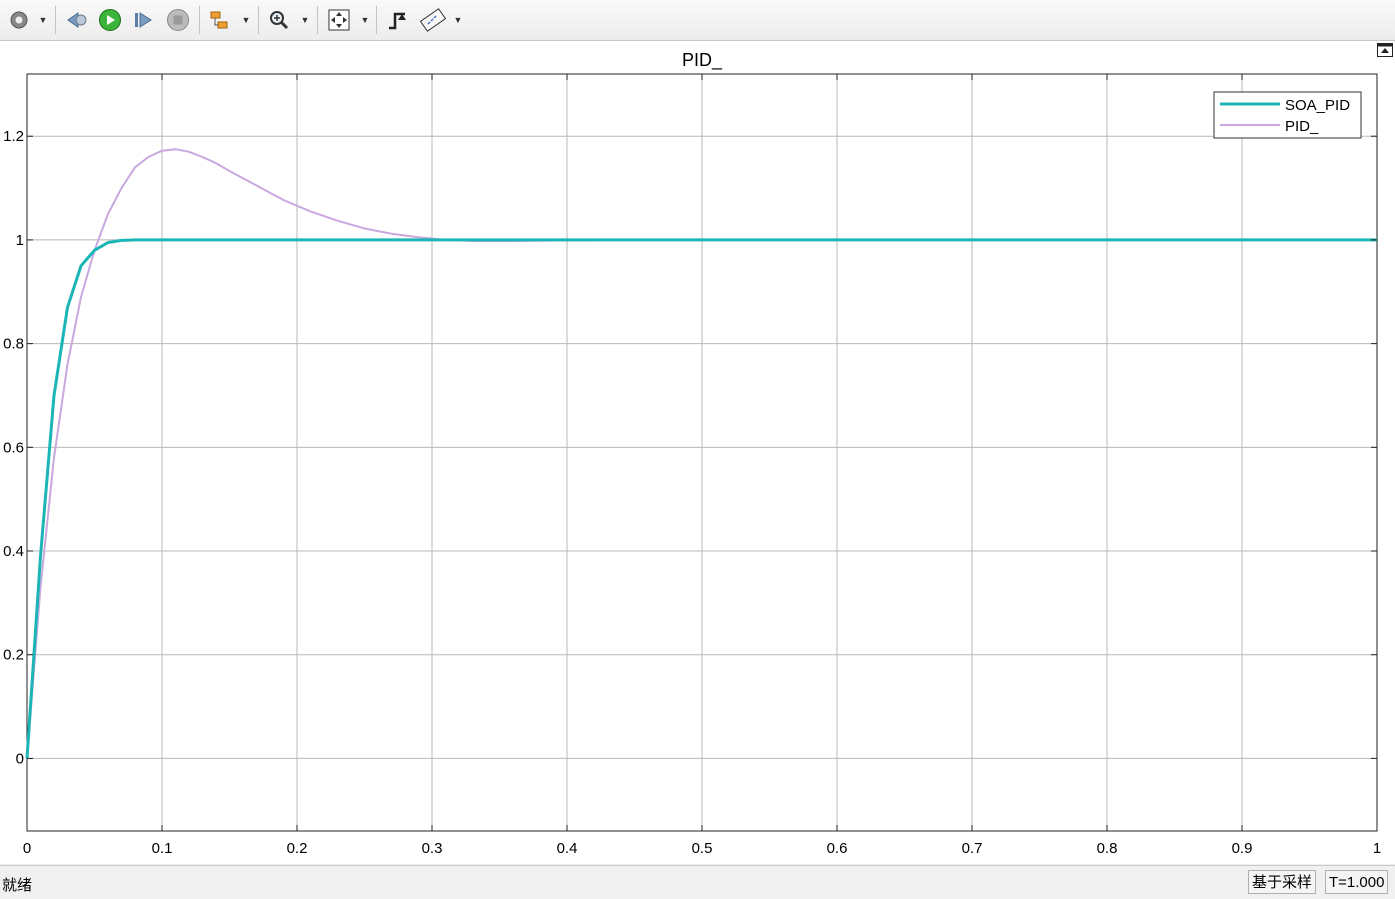  Describe the element at coordinates (1357, 882) in the screenshot. I see `sim-time-label: T=1.000` at that location.